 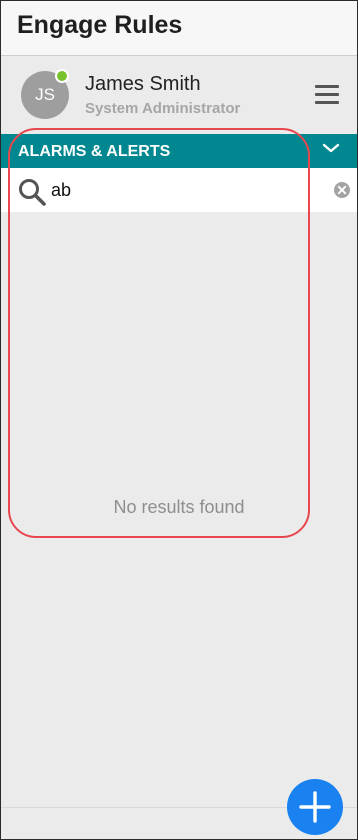 What do you see at coordinates (45, 94) in the screenshot?
I see `avatar-initials: JS` at bounding box center [45, 94].